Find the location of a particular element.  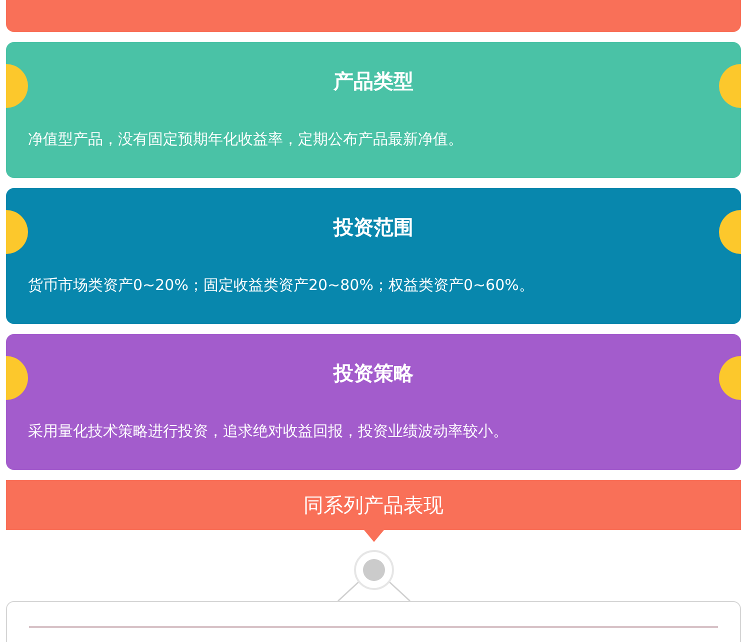

card-title: 产品类型 is located at coordinates (374, 81).